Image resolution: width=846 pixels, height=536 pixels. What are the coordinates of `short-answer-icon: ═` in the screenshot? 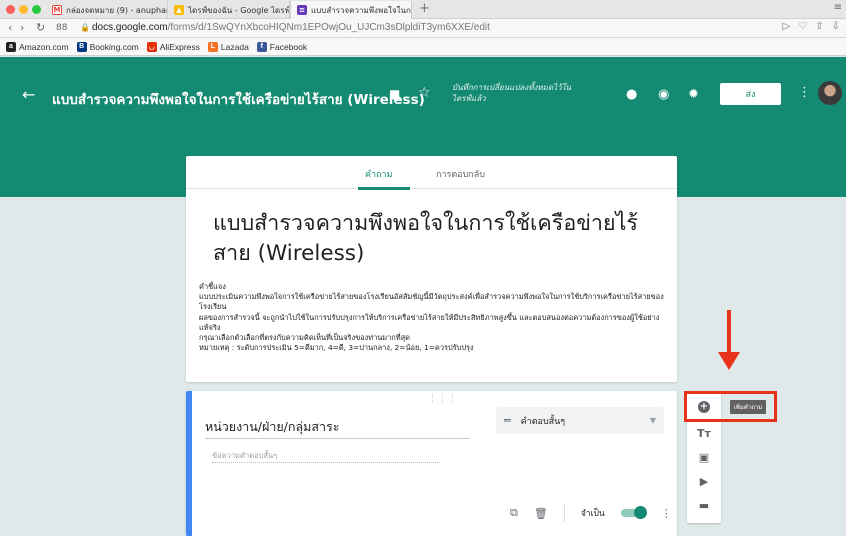 It's located at (507, 420).